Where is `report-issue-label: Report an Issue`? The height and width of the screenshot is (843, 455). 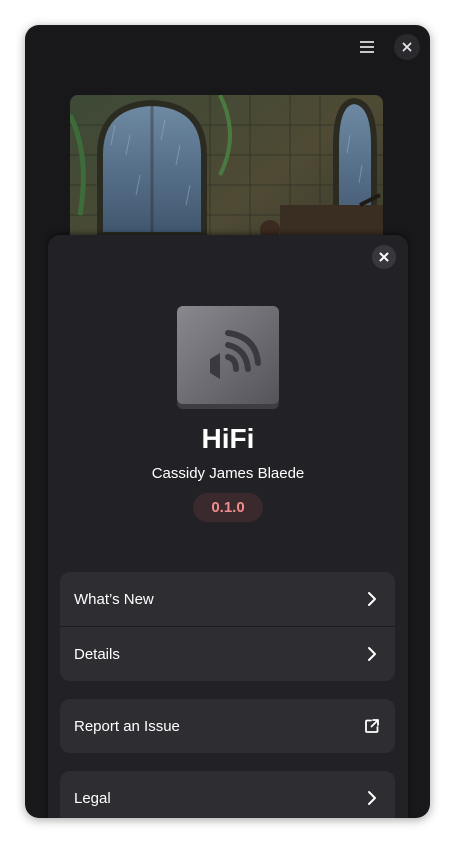
report-issue-label: Report an Issue is located at coordinates (127, 726).